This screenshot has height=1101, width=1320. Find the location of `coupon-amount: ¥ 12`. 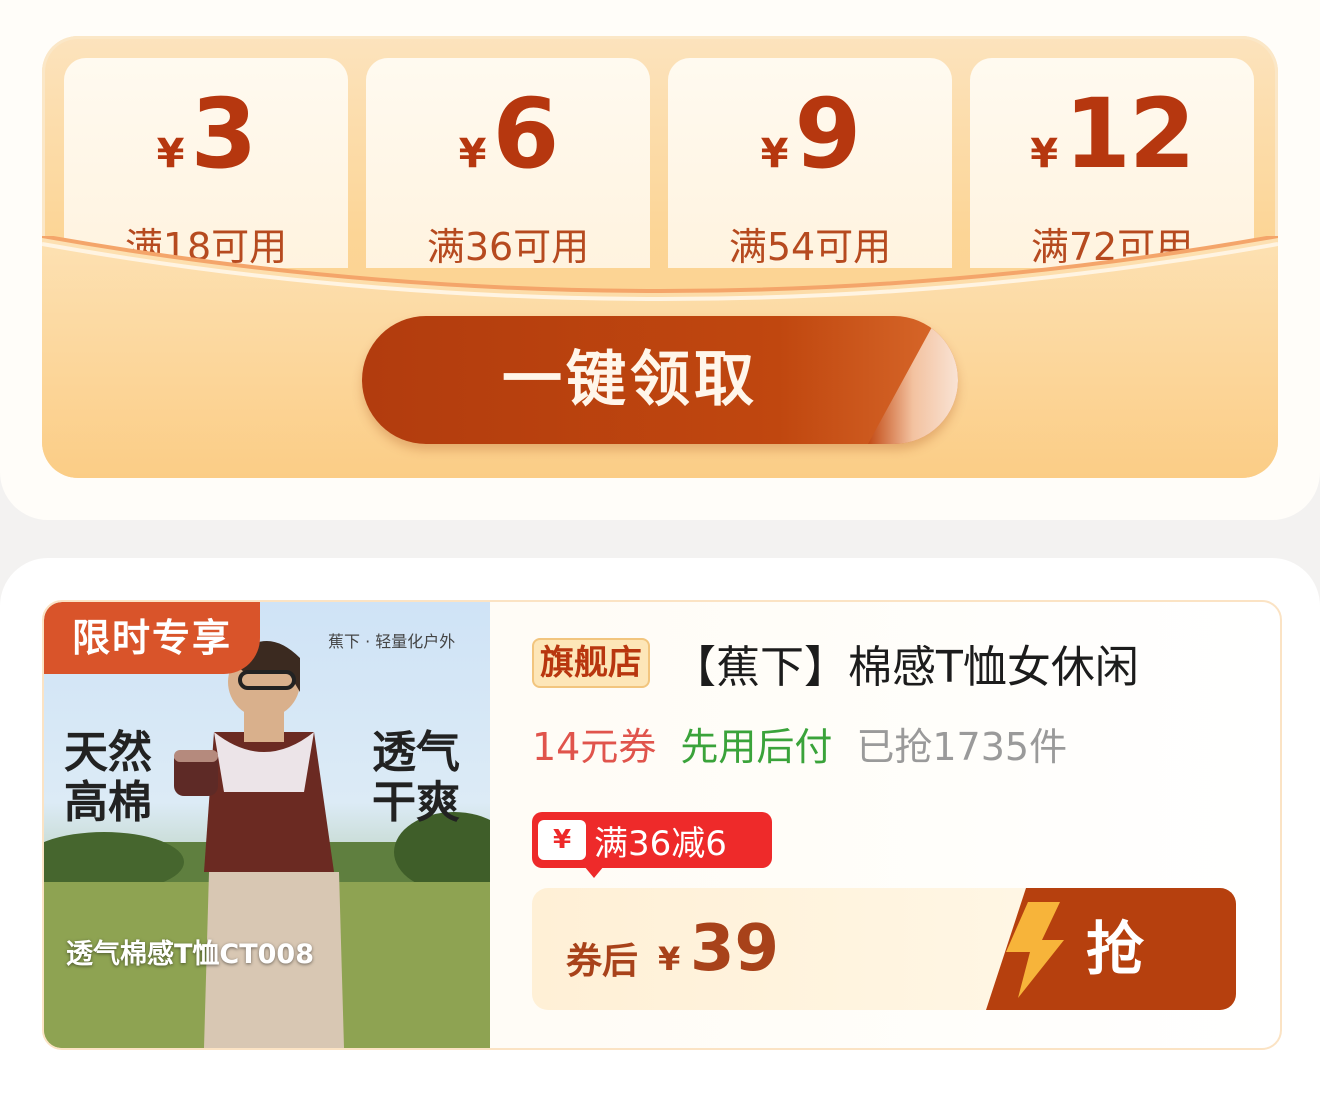

coupon-amount: ¥ 12 is located at coordinates (1112, 134).